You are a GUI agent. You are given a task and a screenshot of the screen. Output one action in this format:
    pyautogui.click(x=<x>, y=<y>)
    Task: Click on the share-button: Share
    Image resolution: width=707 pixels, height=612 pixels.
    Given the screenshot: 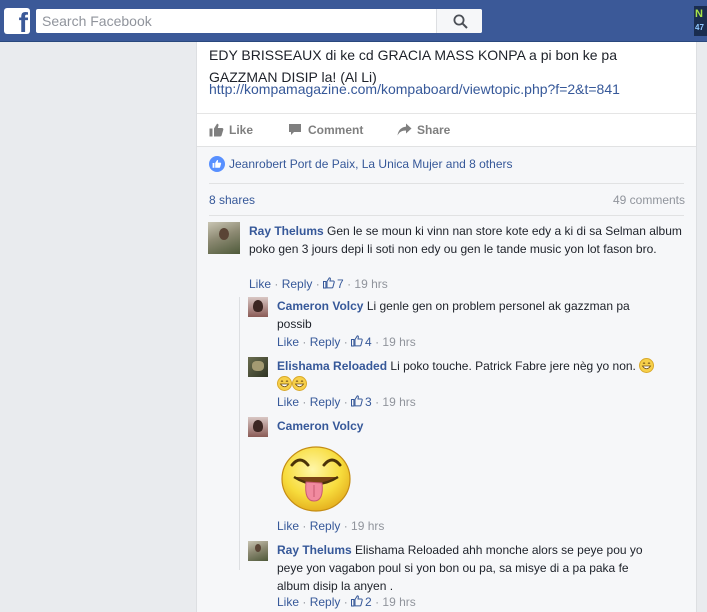 What is the action you would take?
    pyautogui.click(x=427, y=130)
    